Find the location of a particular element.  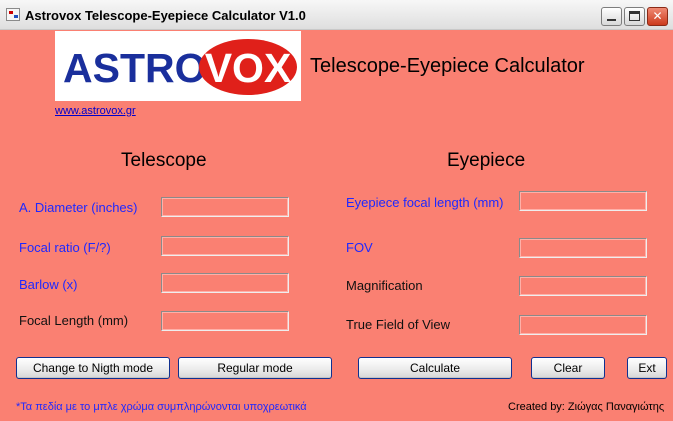

eyepiece-focal-length-input is located at coordinates (583, 201).